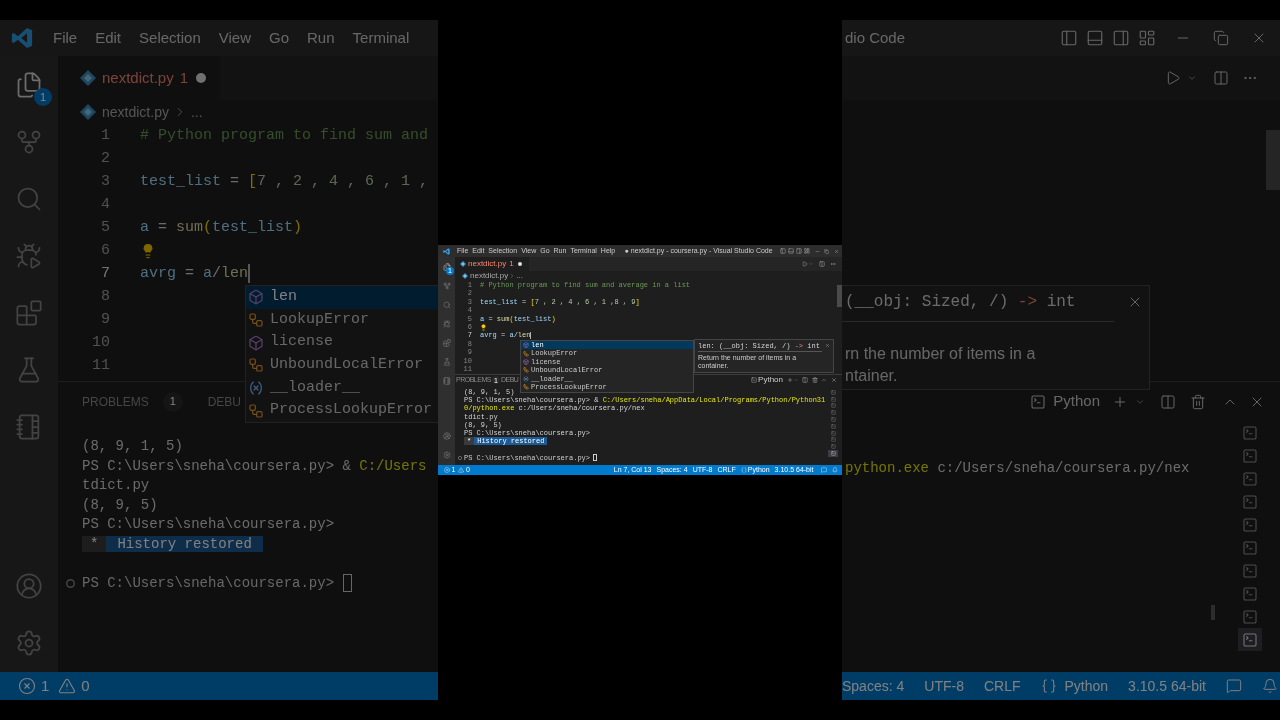 This screenshot has height=720, width=1280. Describe the element at coordinates (105, 182) in the screenshot. I see `line-number: 3` at that location.